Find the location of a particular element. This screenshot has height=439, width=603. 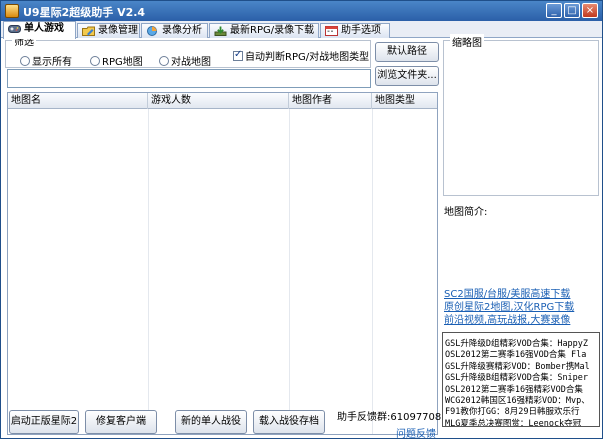

radio-label: 对战地图 is located at coordinates (191, 62).